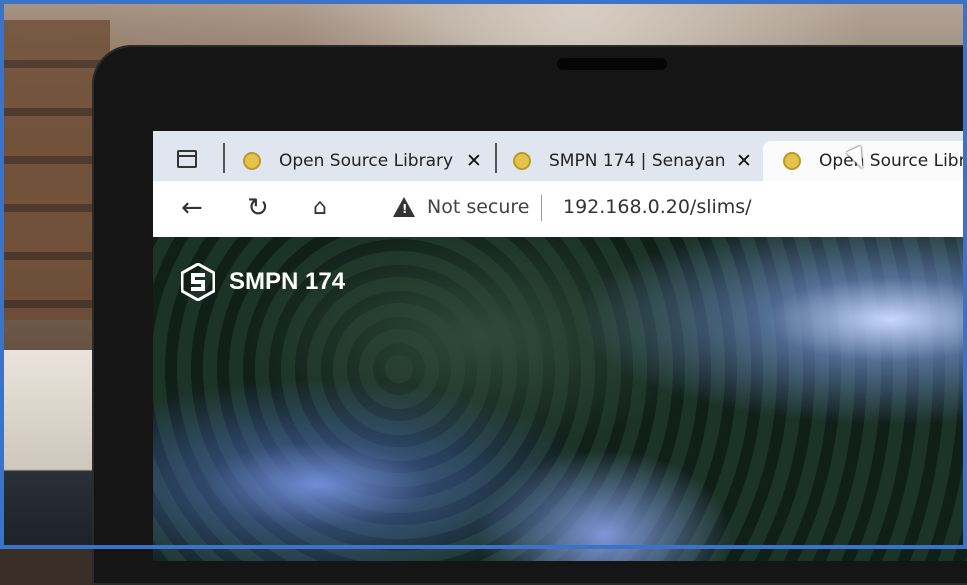  I want to click on address-bar-url: 192.168.0.20/slims/, so click(657, 207).